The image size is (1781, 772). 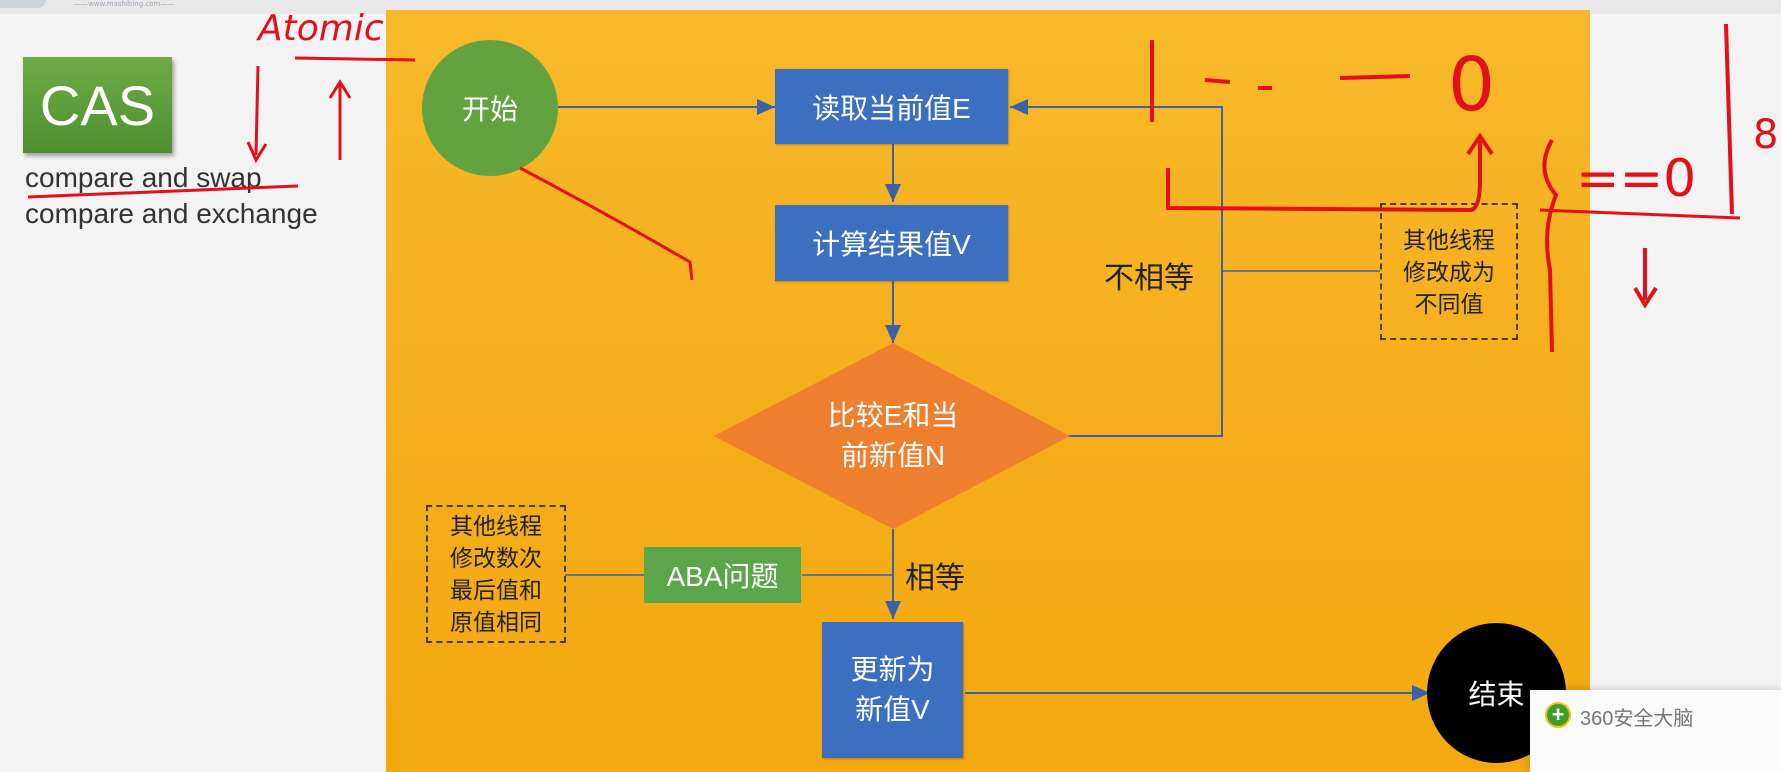 I want to click on note-other-thread-different: 其他线程 修改成为 不同值, so click(x=1449, y=271).